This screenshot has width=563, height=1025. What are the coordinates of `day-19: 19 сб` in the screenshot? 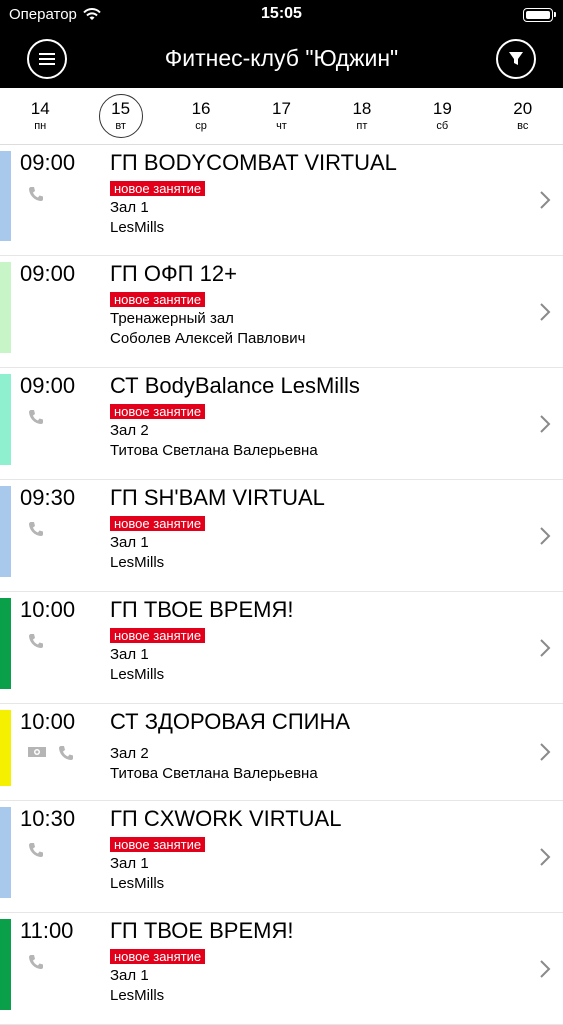 It's located at (442, 116).